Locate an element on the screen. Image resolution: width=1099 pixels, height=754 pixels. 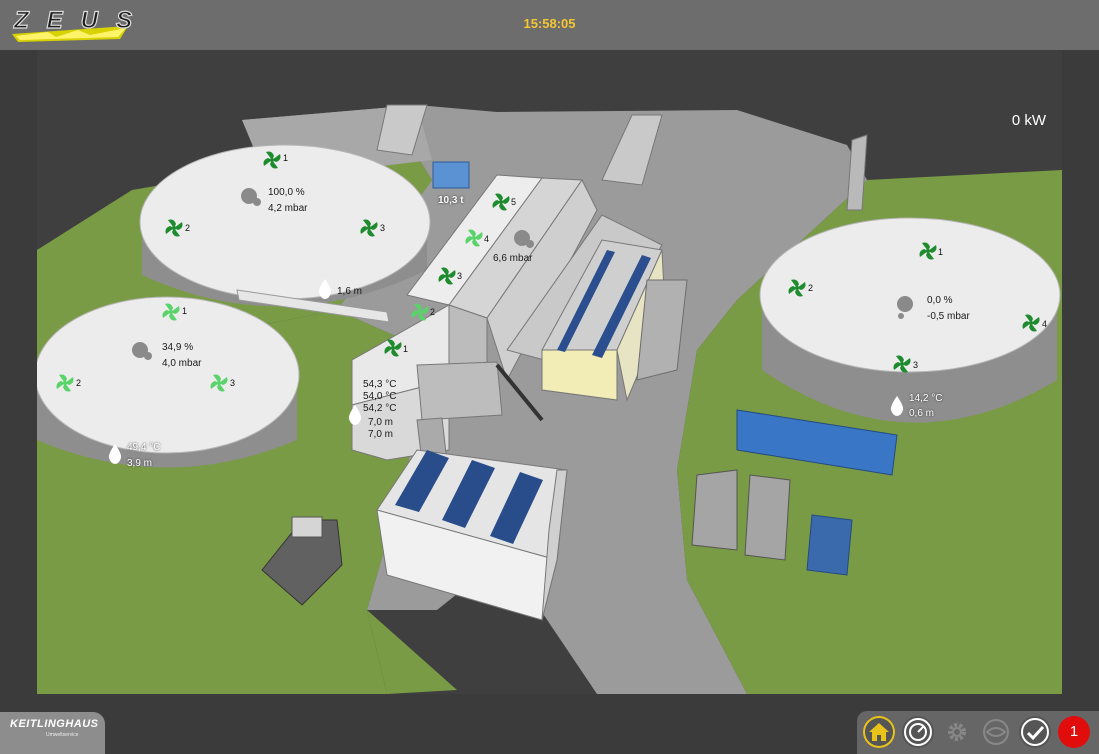
building-level-2: 7,0 m is located at coordinates (381, 434).